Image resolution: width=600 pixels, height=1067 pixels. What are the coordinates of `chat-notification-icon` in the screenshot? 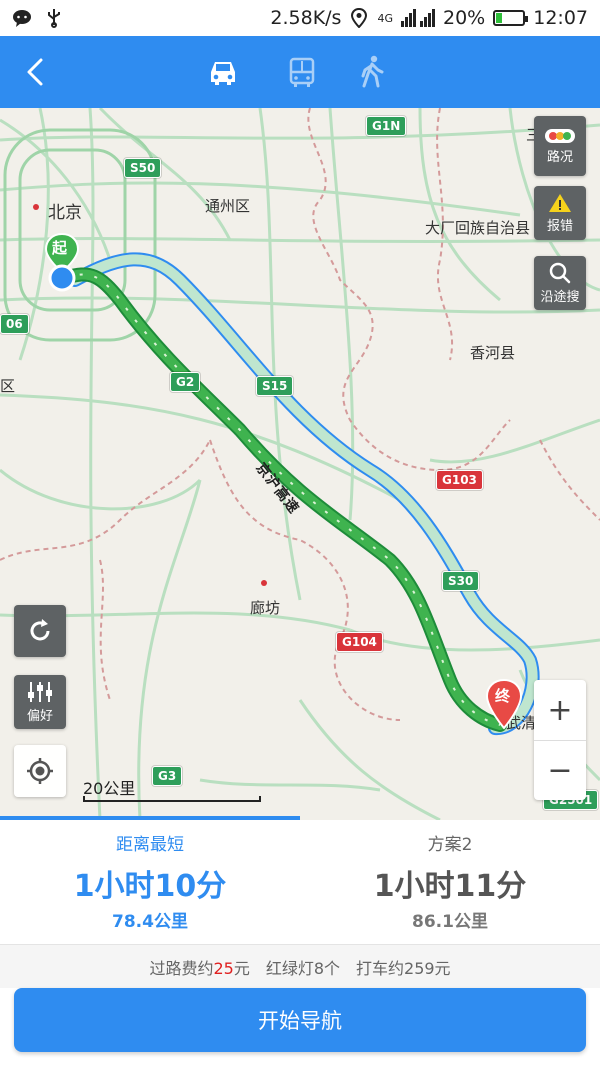 It's located at (22, 18).